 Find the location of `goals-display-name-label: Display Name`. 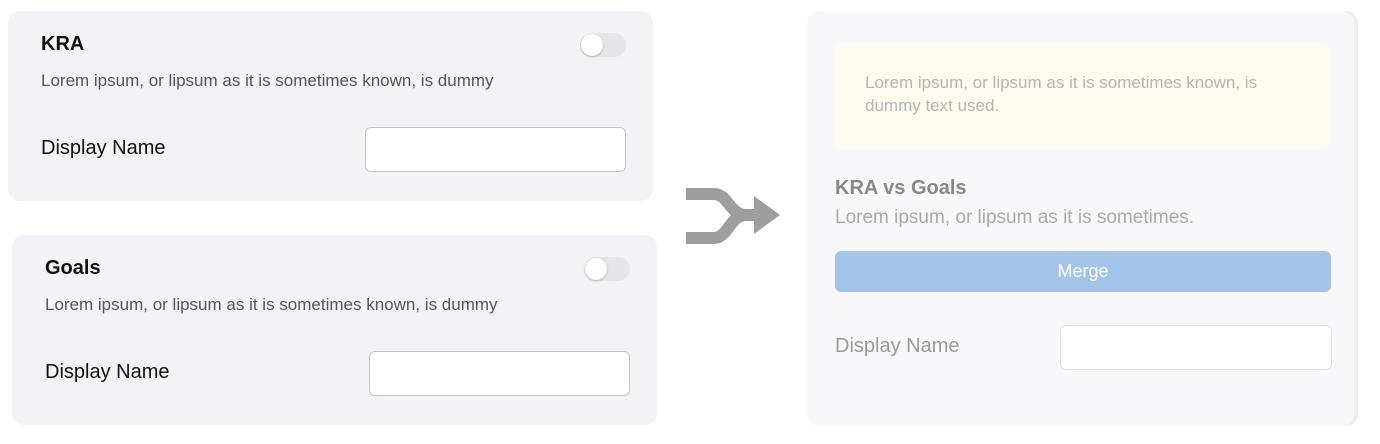

goals-display-name-label: Display Name is located at coordinates (107, 372).